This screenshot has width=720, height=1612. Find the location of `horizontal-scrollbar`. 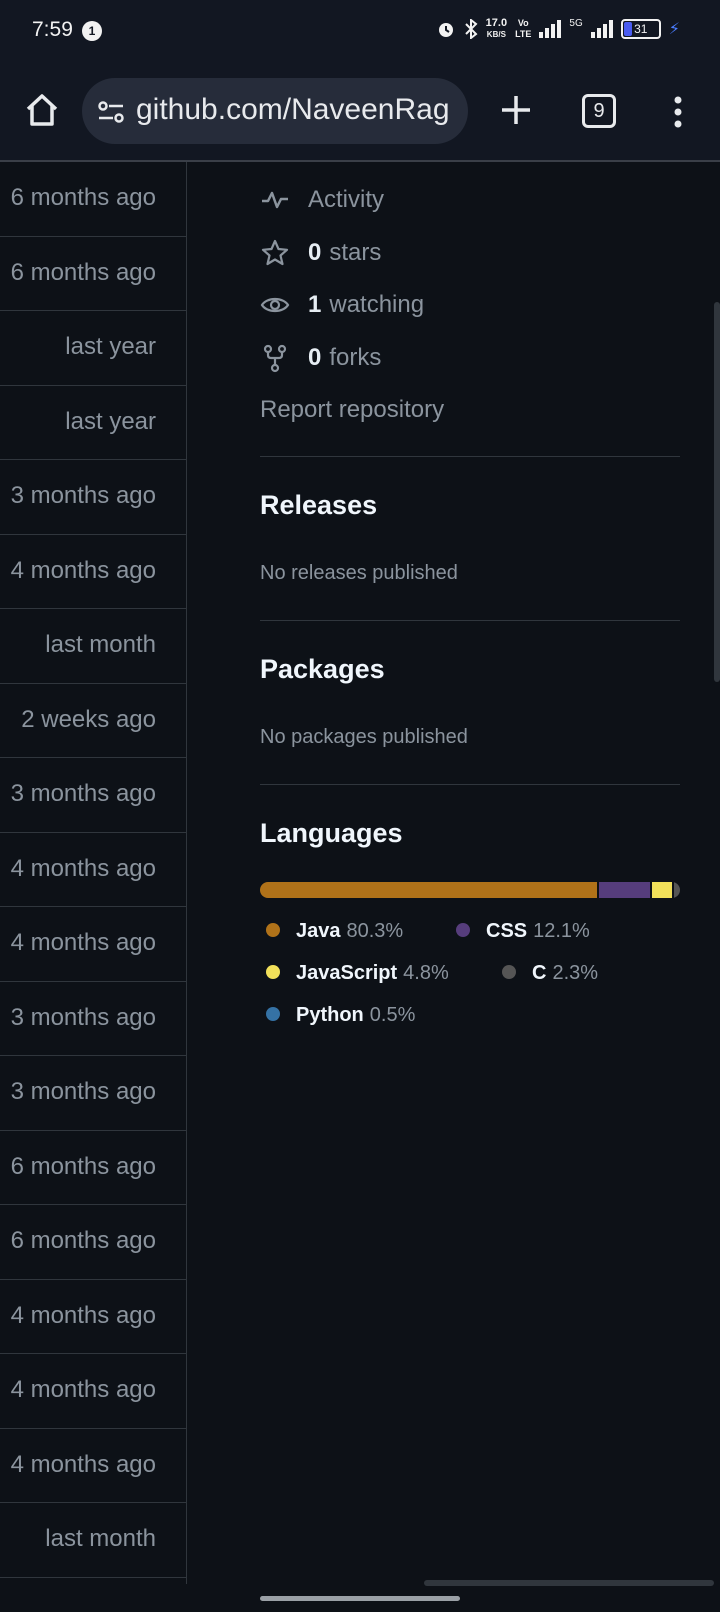

horizontal-scrollbar is located at coordinates (569, 1583).